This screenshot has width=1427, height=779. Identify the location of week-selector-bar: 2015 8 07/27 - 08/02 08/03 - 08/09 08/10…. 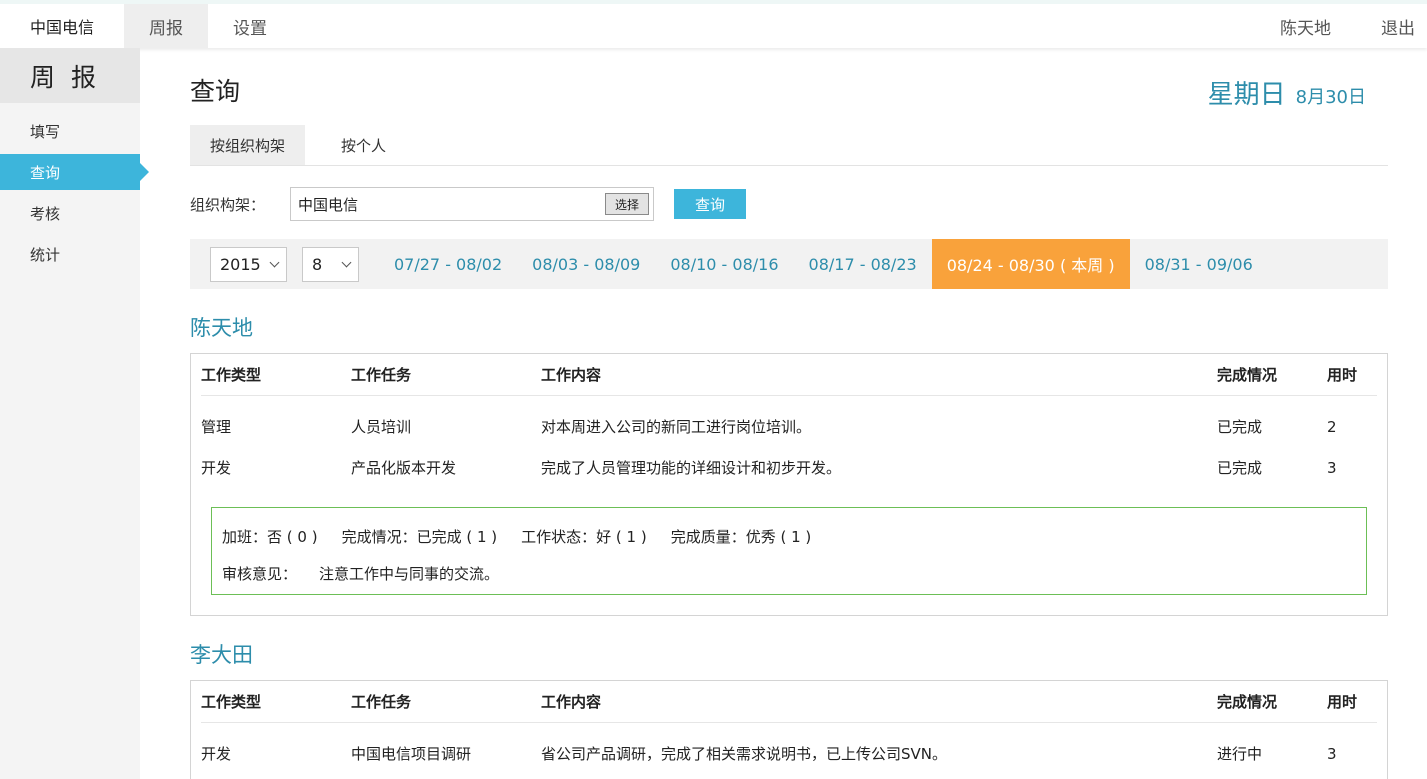
(789, 264).